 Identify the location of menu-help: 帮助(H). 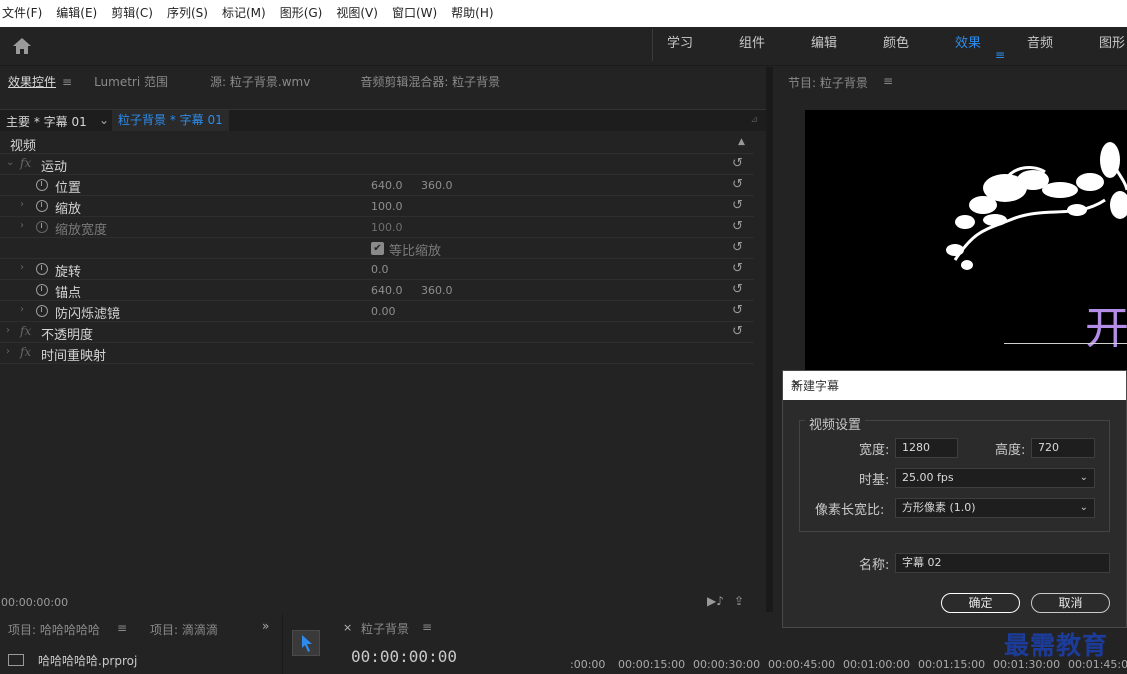
(472, 13).